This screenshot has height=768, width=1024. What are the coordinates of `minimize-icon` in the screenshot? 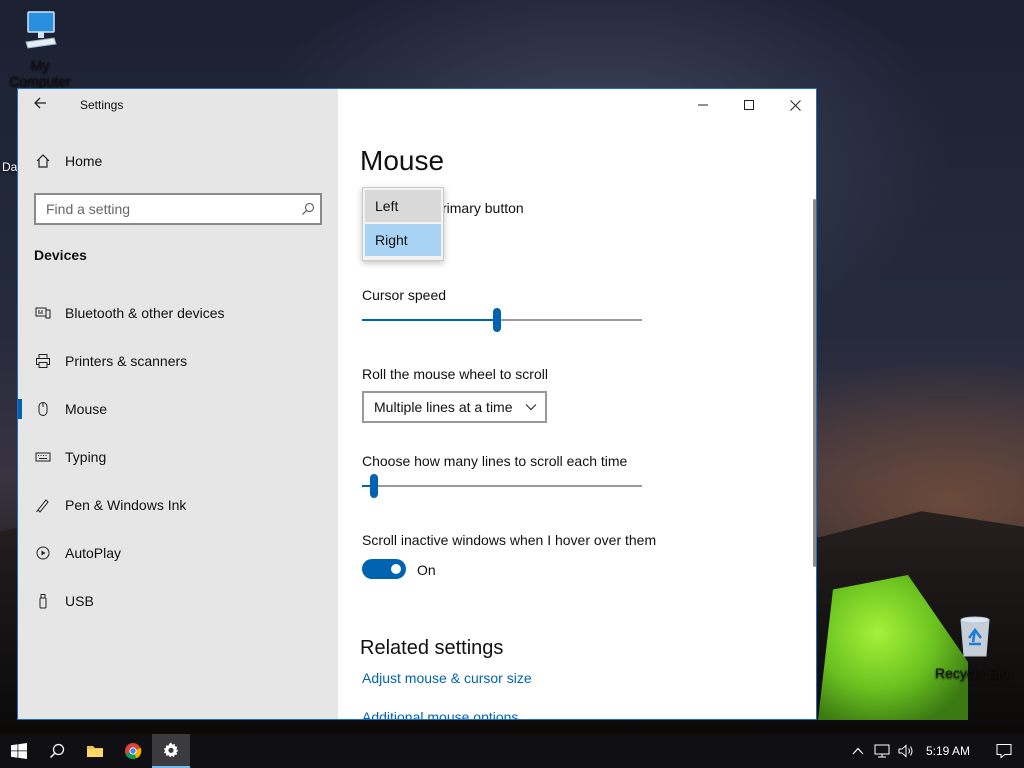 It's located at (703, 105).